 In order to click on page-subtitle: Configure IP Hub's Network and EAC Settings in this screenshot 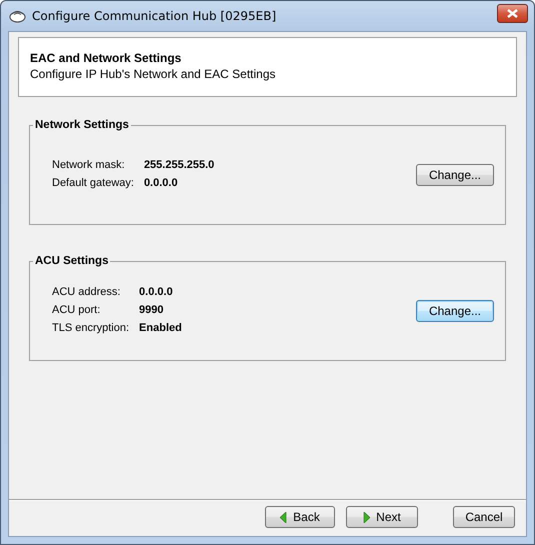, I will do `click(153, 74)`.